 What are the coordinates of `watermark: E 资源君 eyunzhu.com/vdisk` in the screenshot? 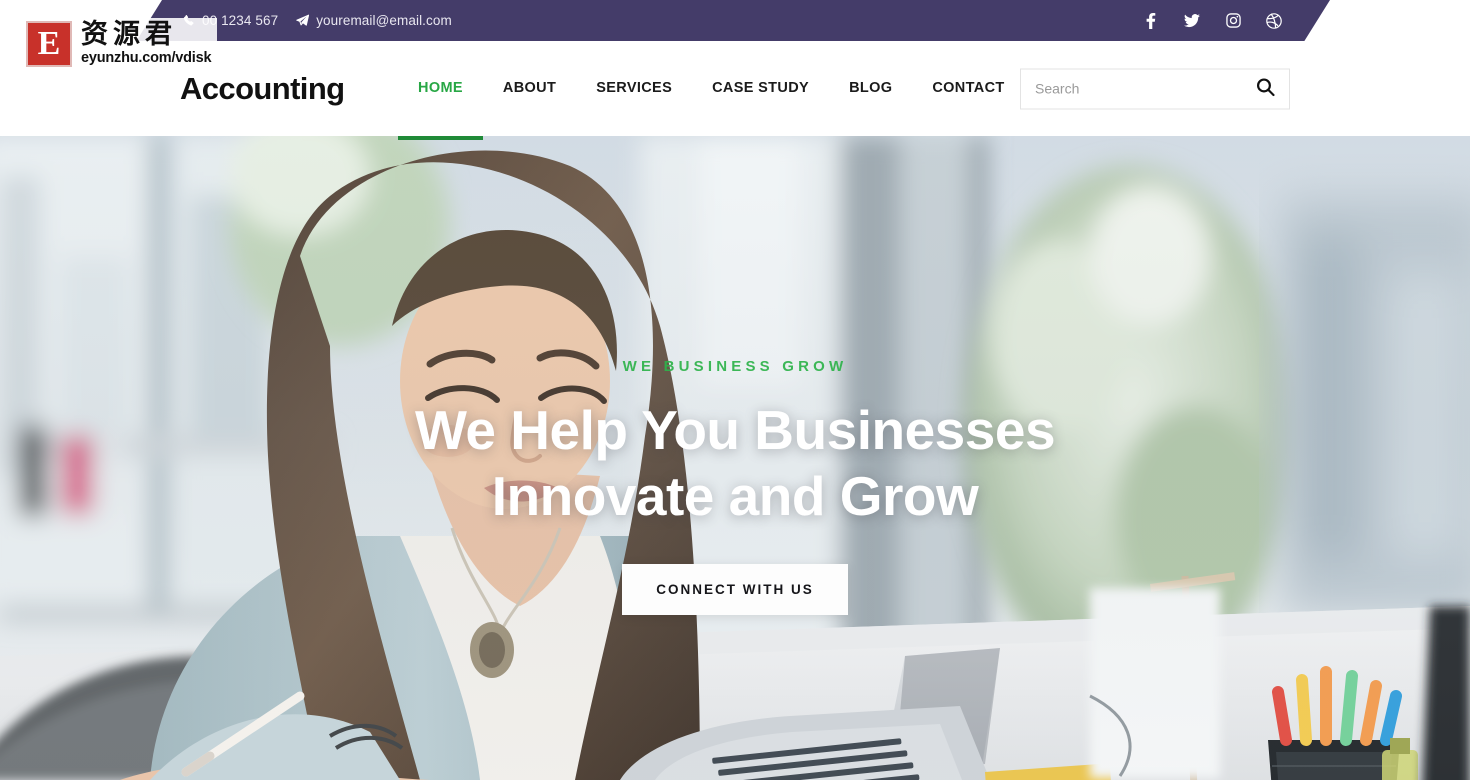 It's located at (119, 44).